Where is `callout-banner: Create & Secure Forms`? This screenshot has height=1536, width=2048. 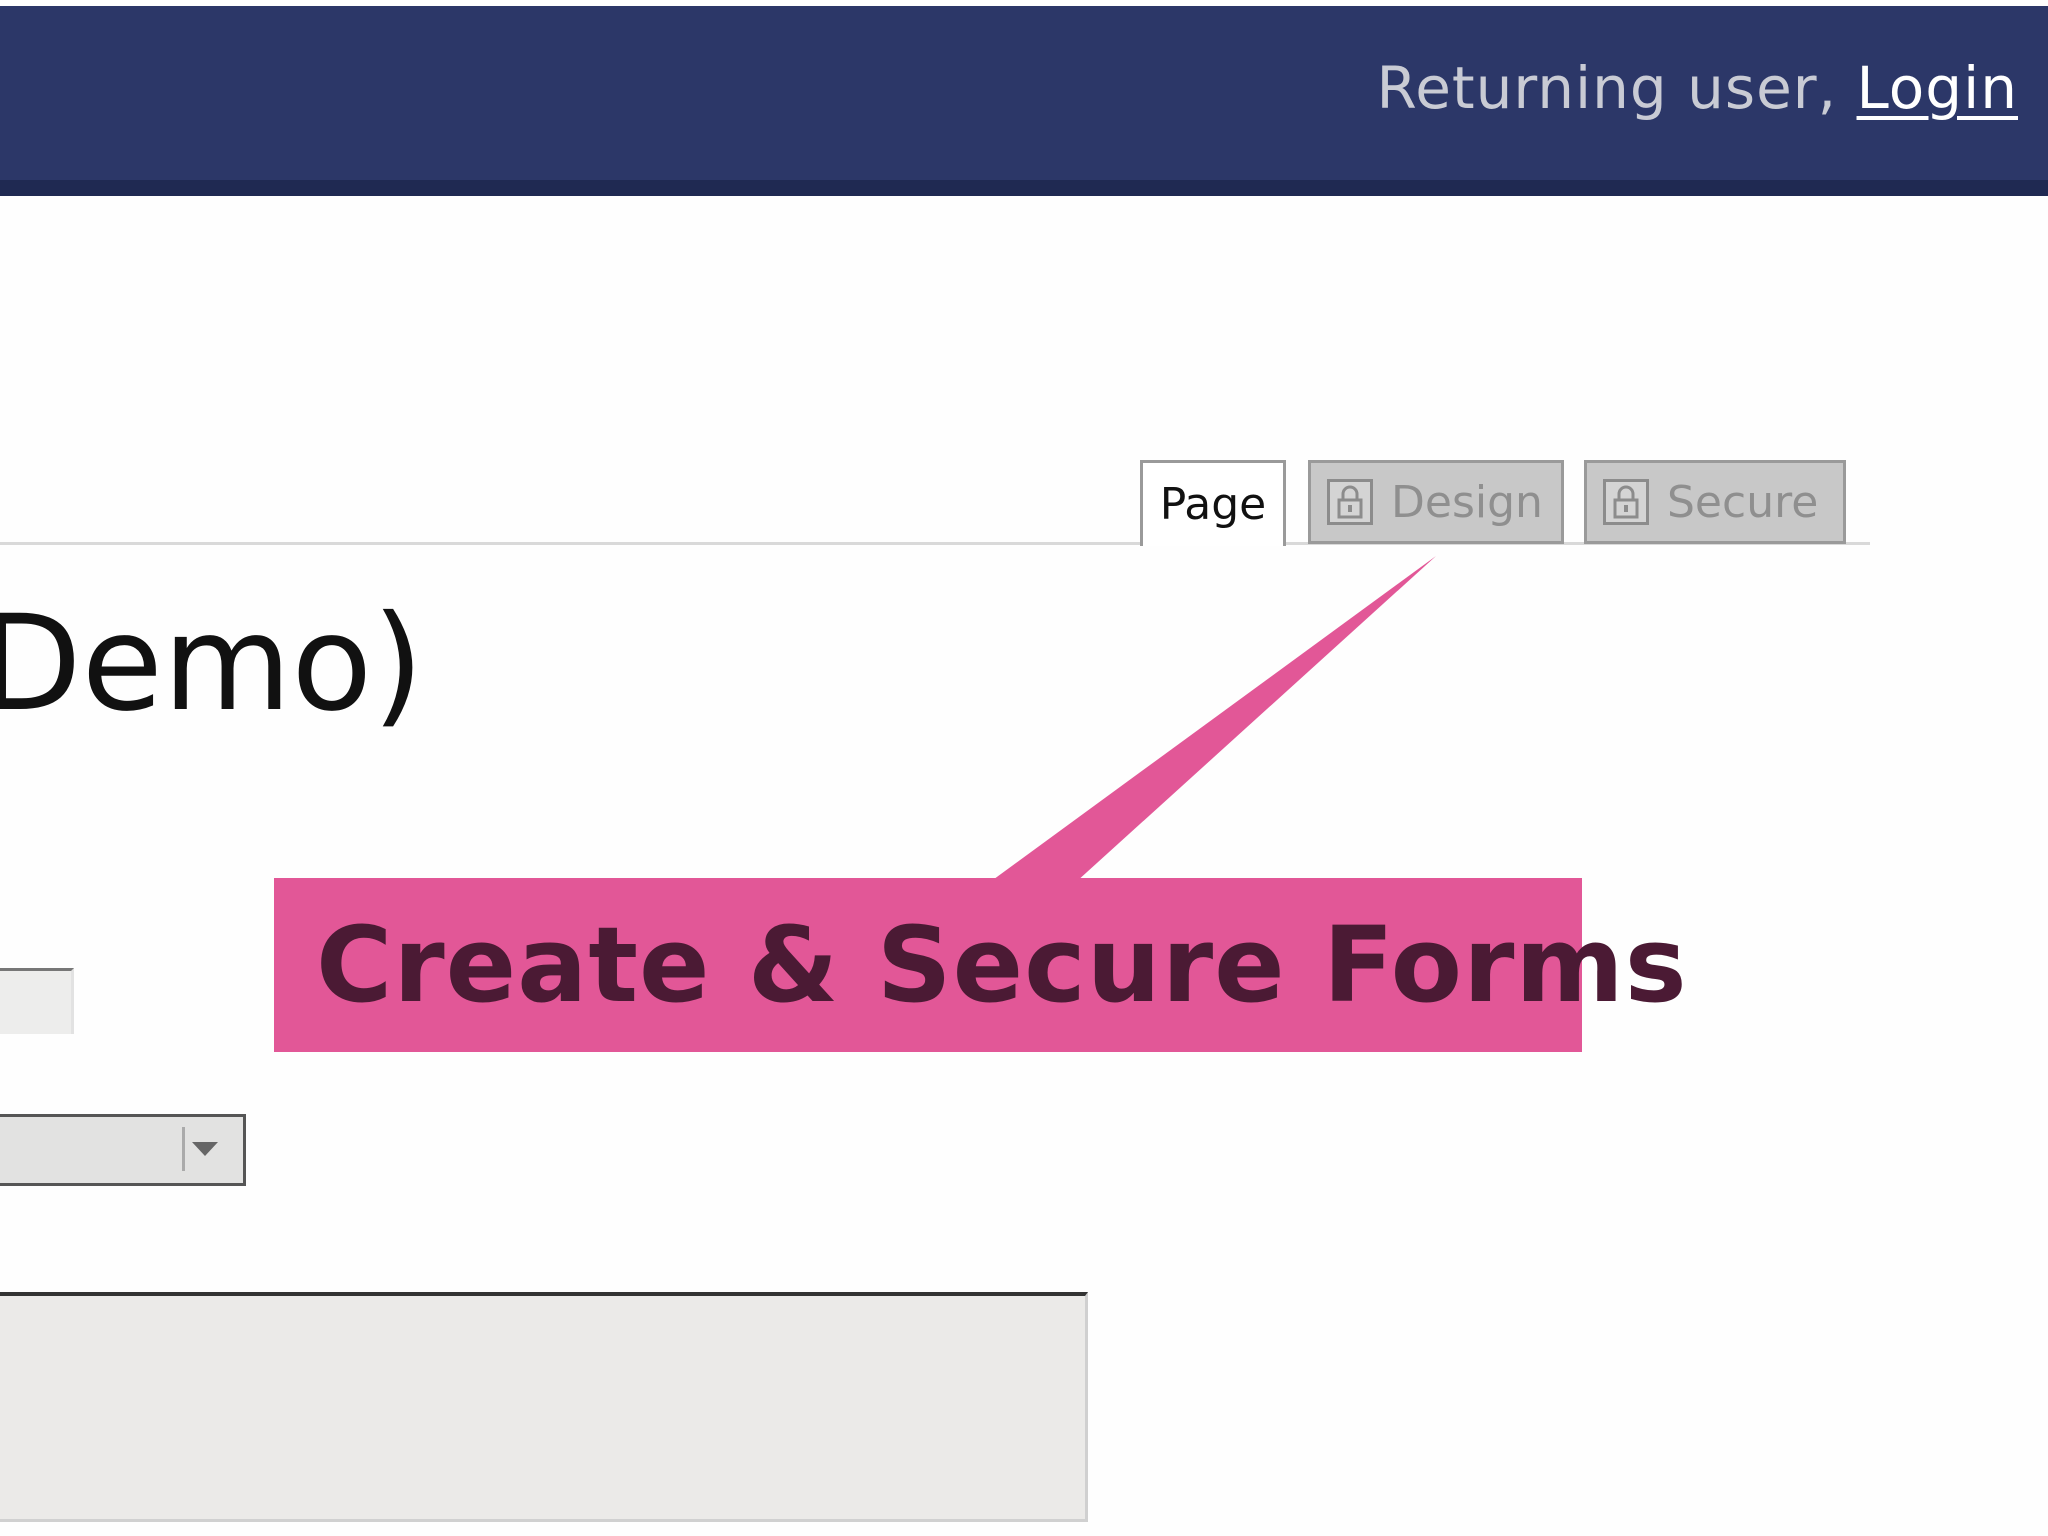 callout-banner: Create & Secure Forms is located at coordinates (980, 965).